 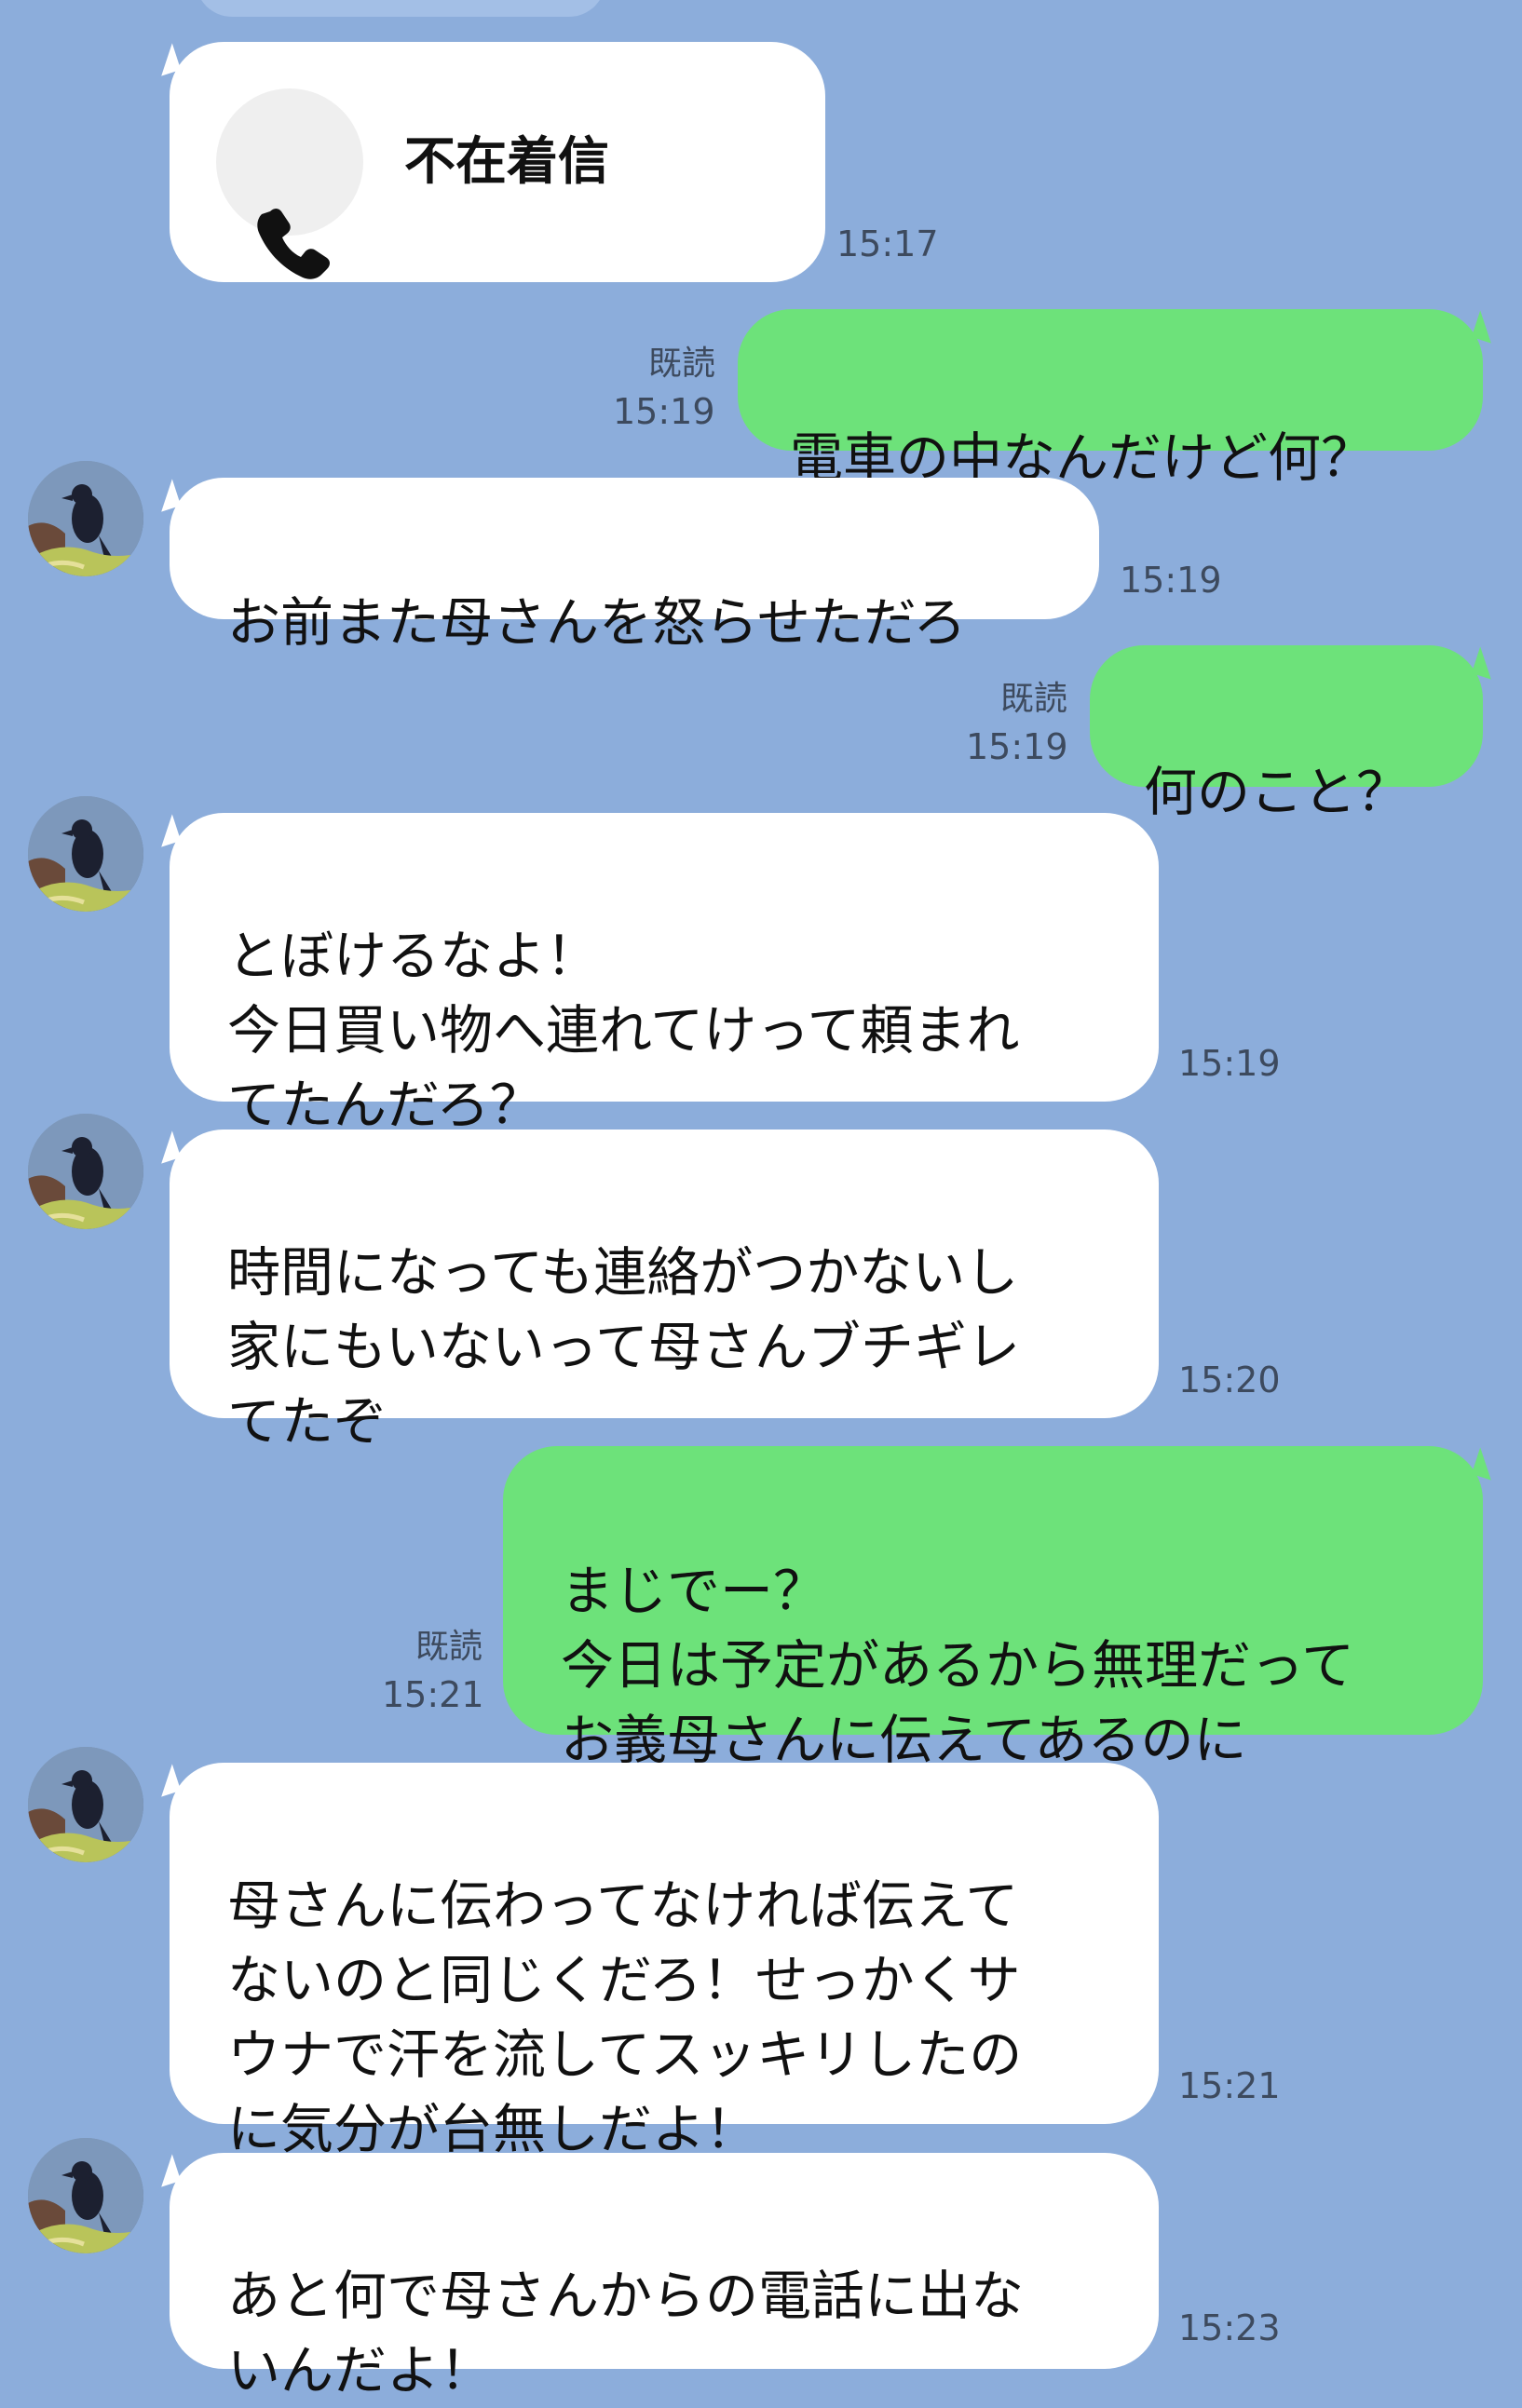 What do you see at coordinates (624, 1348) in the screenshot?
I see `message-text: 時間になっても連絡がつかないし 家にもいないって母さんブチギレ てたぞ` at bounding box center [624, 1348].